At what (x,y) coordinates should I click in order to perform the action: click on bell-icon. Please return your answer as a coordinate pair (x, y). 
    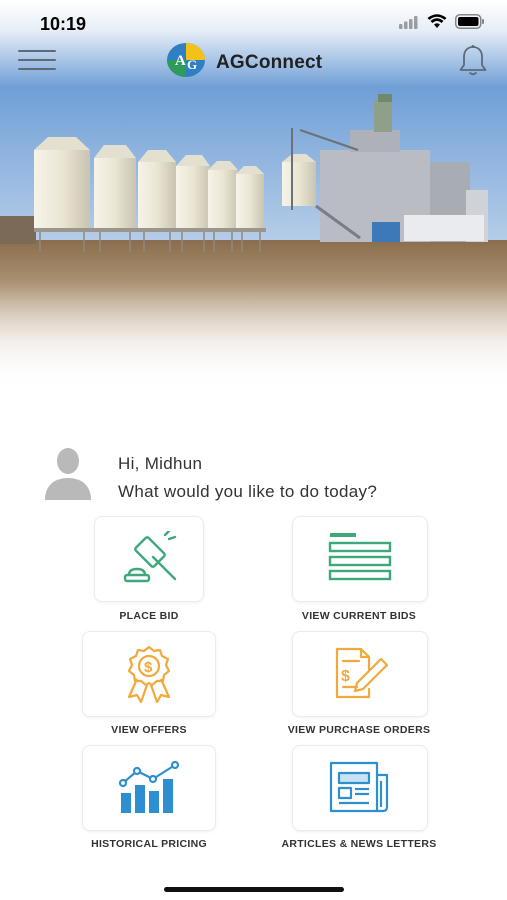
    Looking at the image, I should click on (473, 60).